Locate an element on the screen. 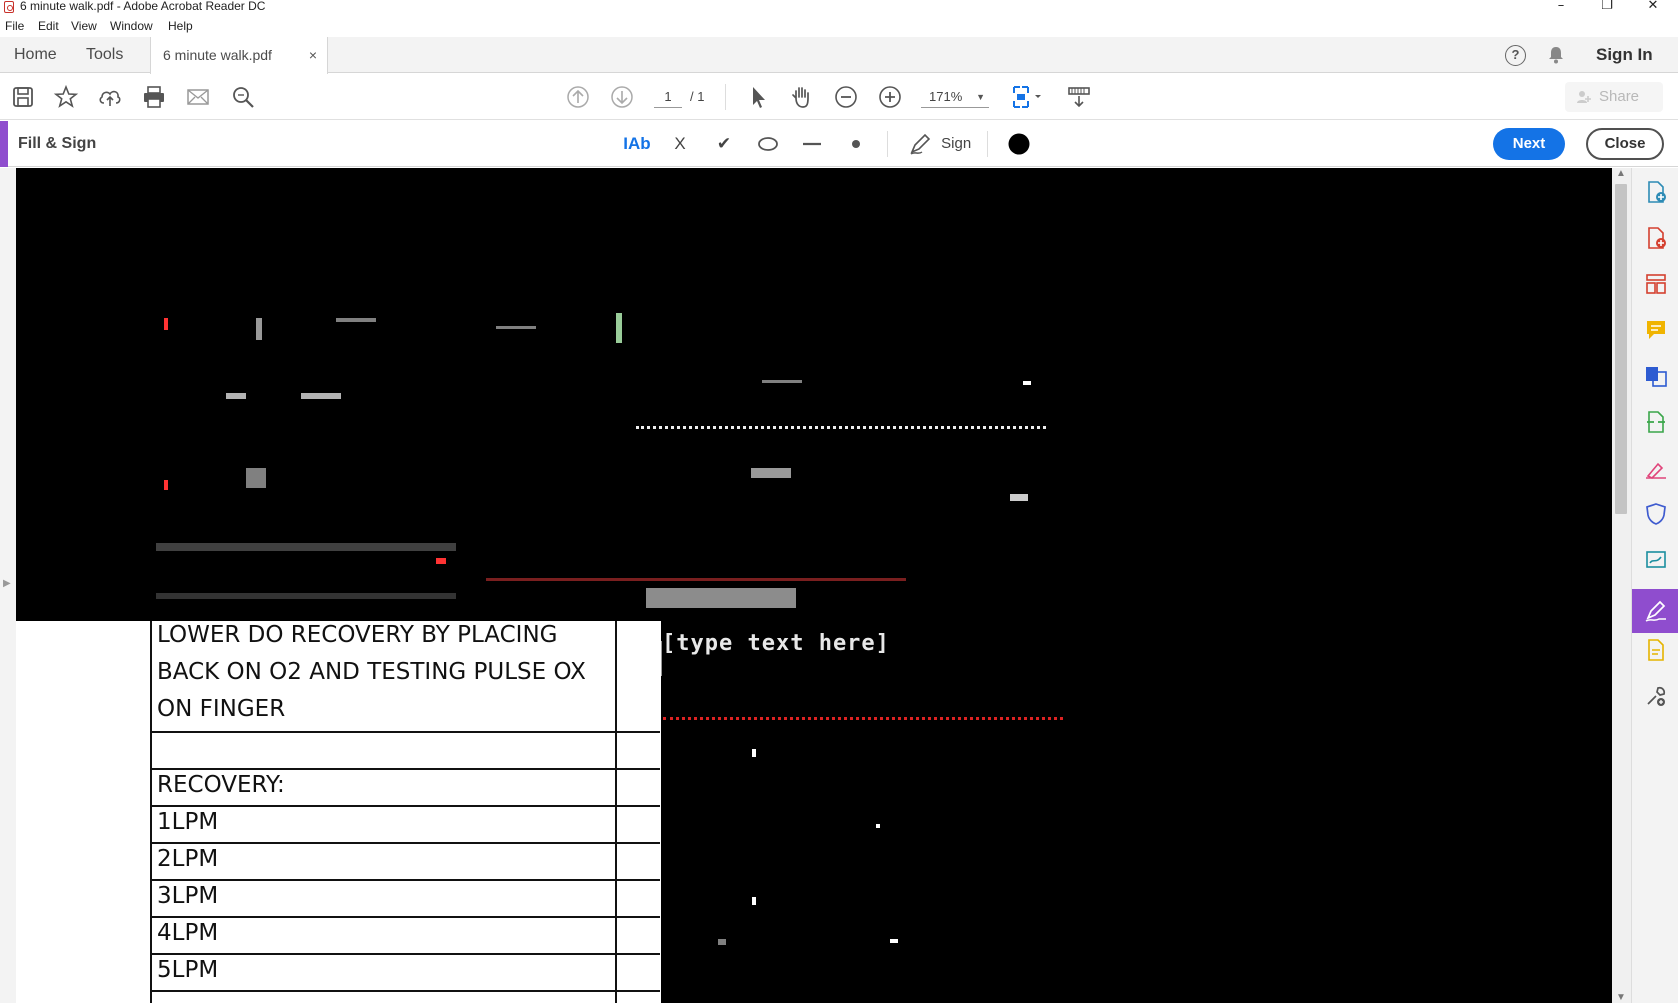  comment-icon is located at coordinates (1656, 330).